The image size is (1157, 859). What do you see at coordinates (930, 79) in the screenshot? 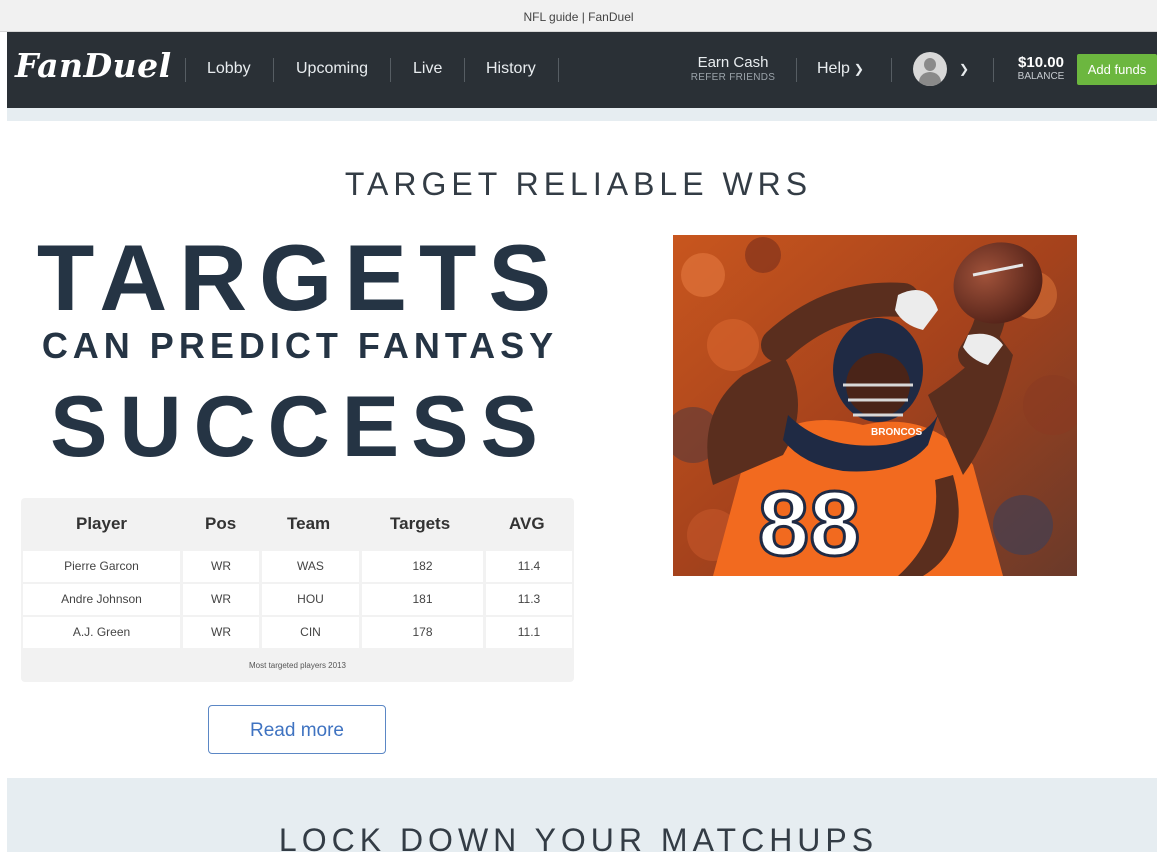
I see `avatar-body` at bounding box center [930, 79].